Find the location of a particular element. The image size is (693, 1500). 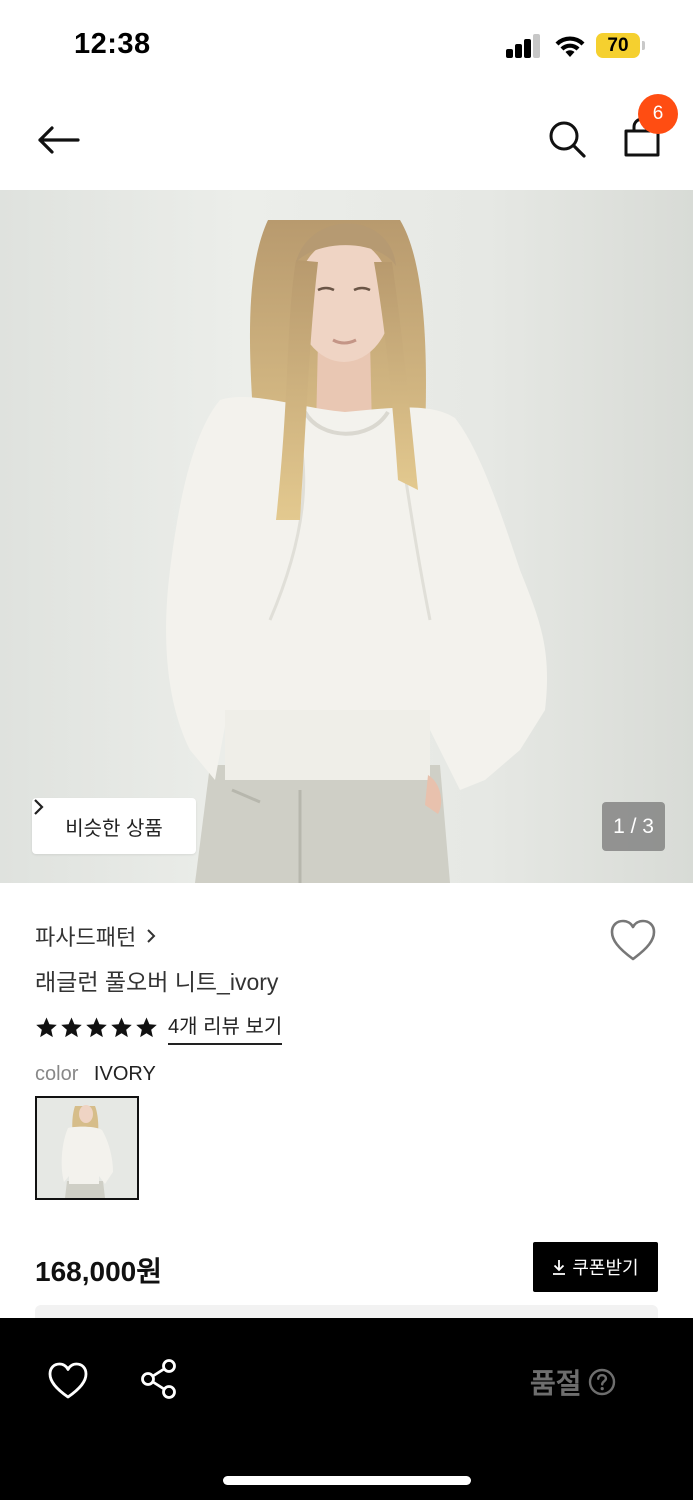

image-page-indicator: 1 / 3 is located at coordinates (633, 826).